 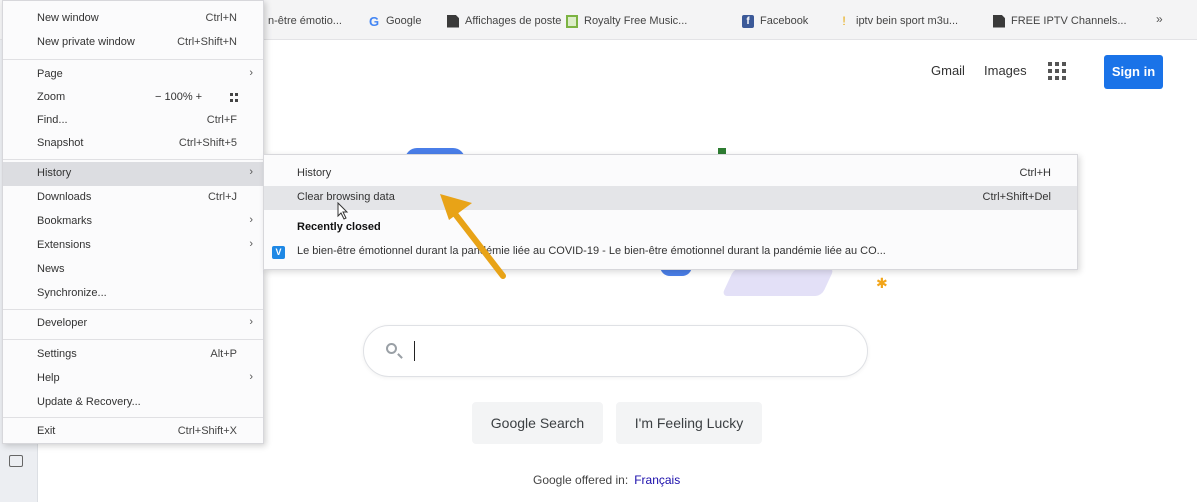 What do you see at coordinates (343, 211) in the screenshot?
I see `mouse-cursor-icon` at bounding box center [343, 211].